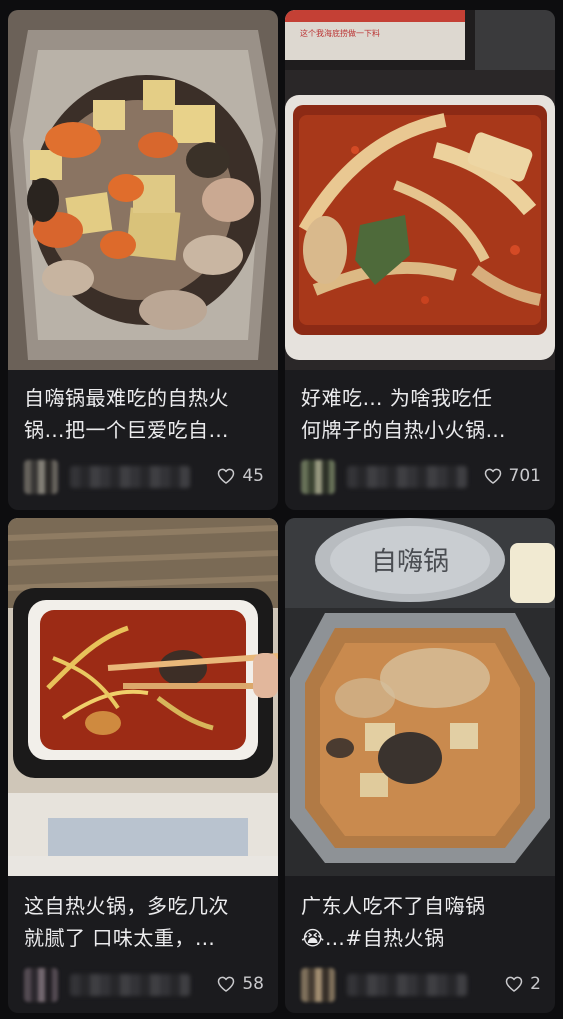 The height and width of the screenshot is (1019, 563). Describe the element at coordinates (373, 938) in the screenshot. I see `post-title-line-2: 😭…#自热火锅` at that location.